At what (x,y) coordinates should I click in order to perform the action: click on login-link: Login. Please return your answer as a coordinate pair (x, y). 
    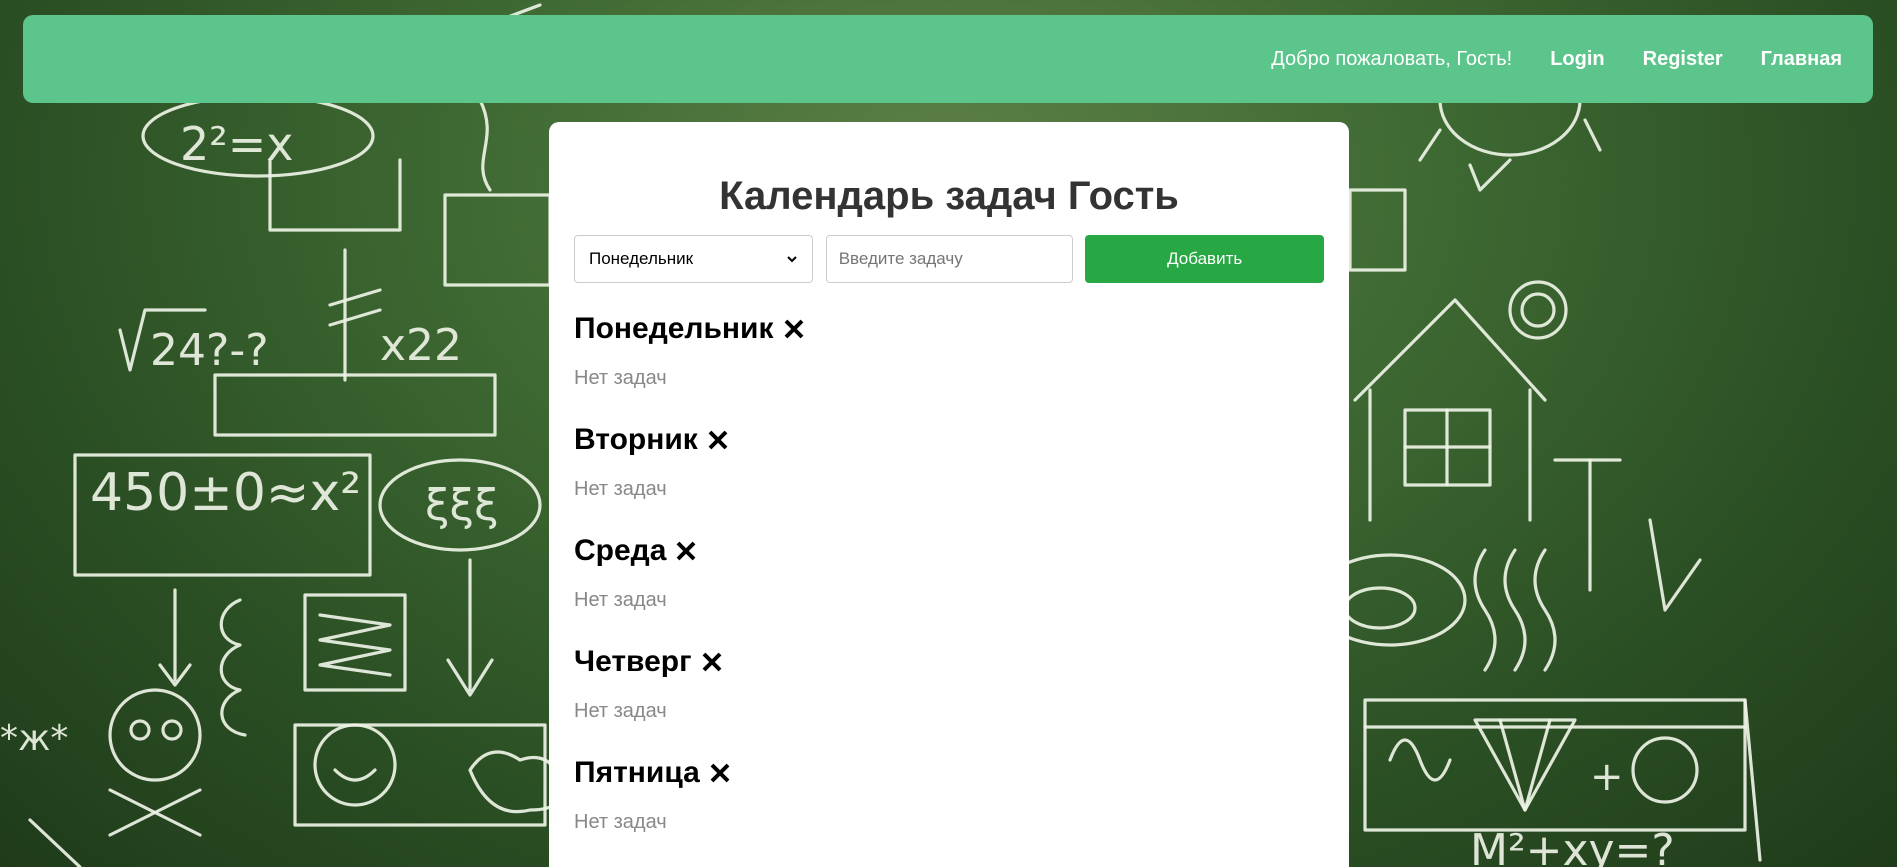
    Looking at the image, I should click on (1577, 59).